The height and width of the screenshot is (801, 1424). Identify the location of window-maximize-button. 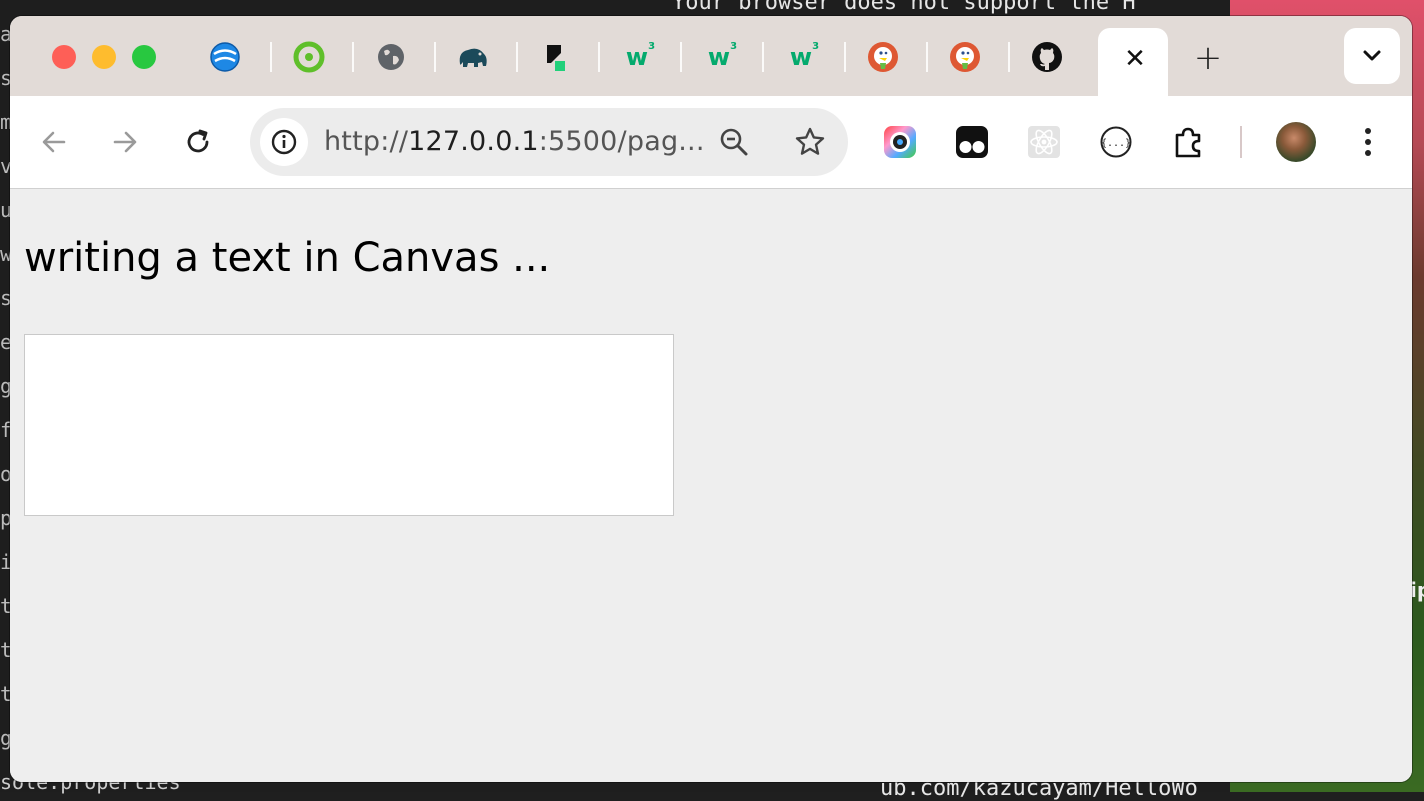
(144, 57).